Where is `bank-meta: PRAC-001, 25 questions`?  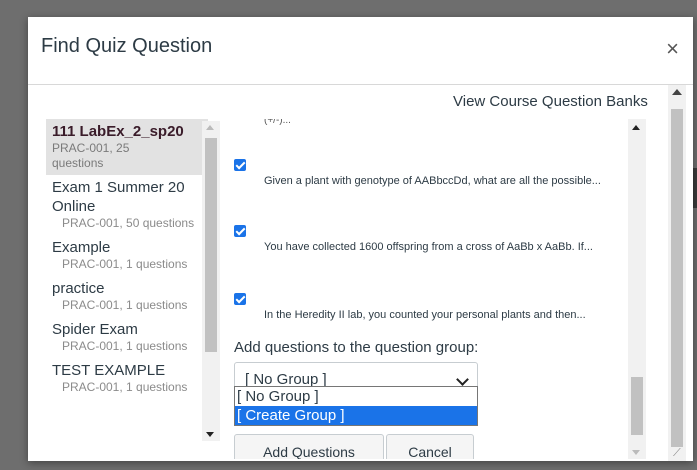 bank-meta: PRAC-001, 25 questions is located at coordinates (91, 155).